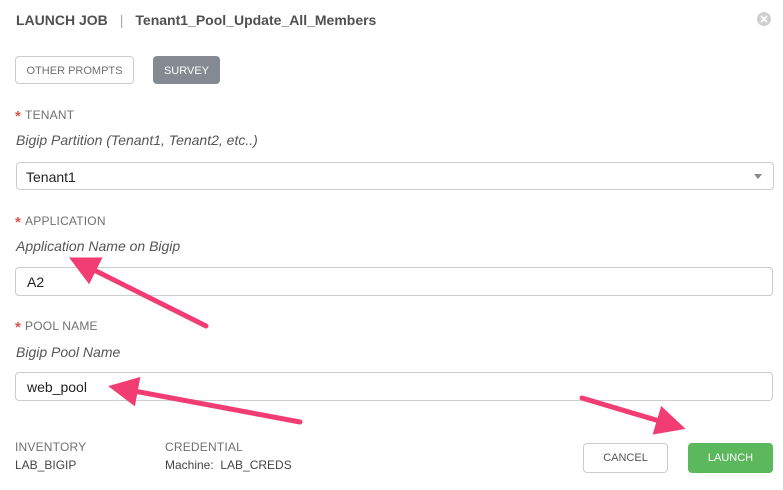 The height and width of the screenshot is (490, 783). What do you see at coordinates (625, 458) in the screenshot?
I see `cancel-button: CANCEL` at bounding box center [625, 458].